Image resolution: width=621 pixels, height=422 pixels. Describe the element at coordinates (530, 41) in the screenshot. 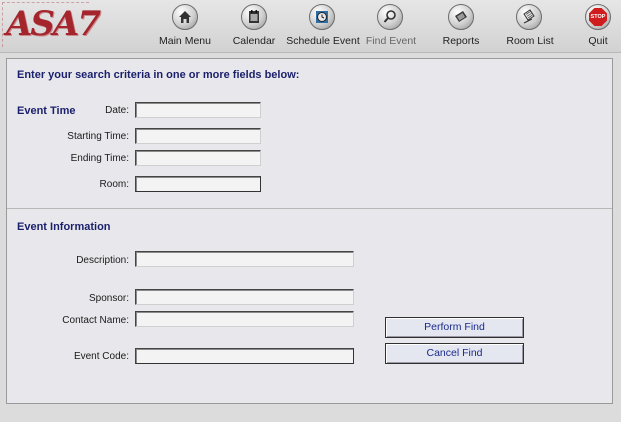

I see `nav-room-list-label: Room List` at that location.